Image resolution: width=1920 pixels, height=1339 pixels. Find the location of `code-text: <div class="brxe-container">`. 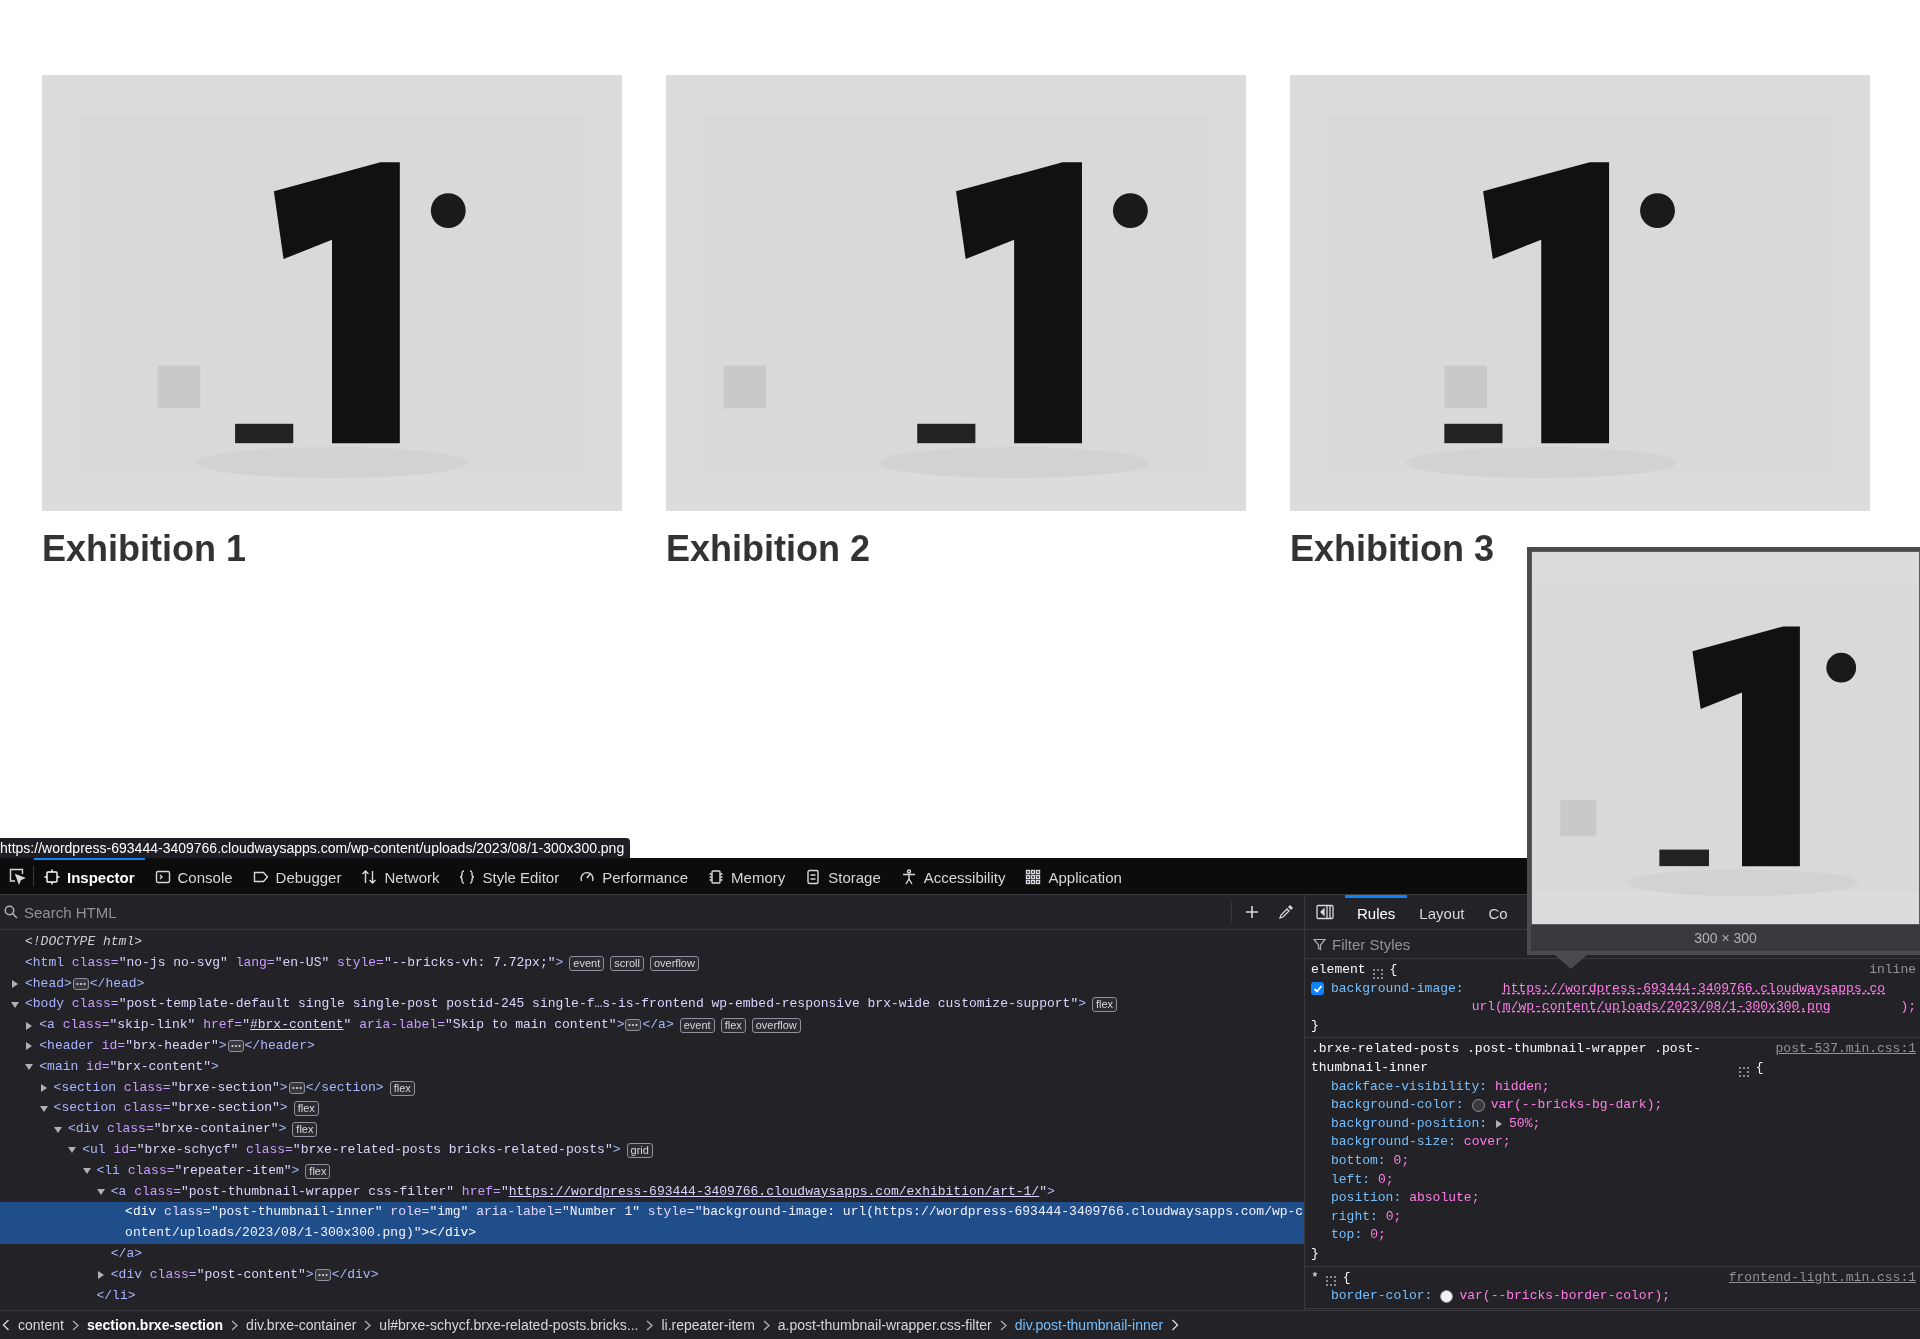

code-text: <div class="brxe-container"> is located at coordinates (177, 1129).